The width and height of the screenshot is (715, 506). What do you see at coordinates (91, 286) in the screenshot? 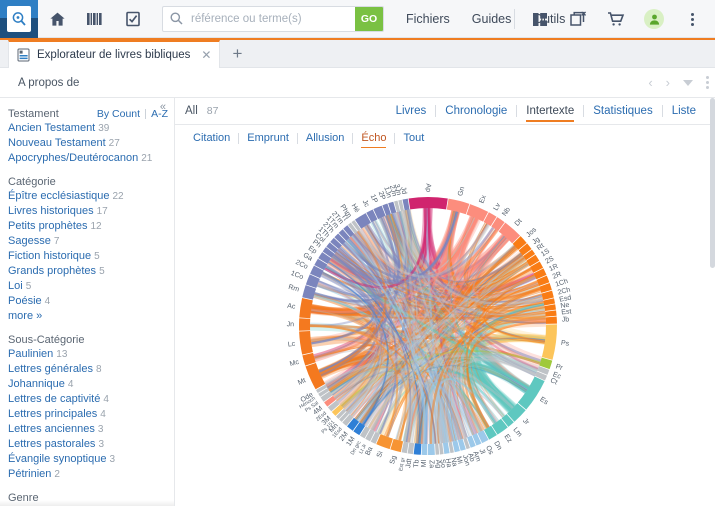
I see `facet-item-loi: Loi 5` at bounding box center [91, 286].